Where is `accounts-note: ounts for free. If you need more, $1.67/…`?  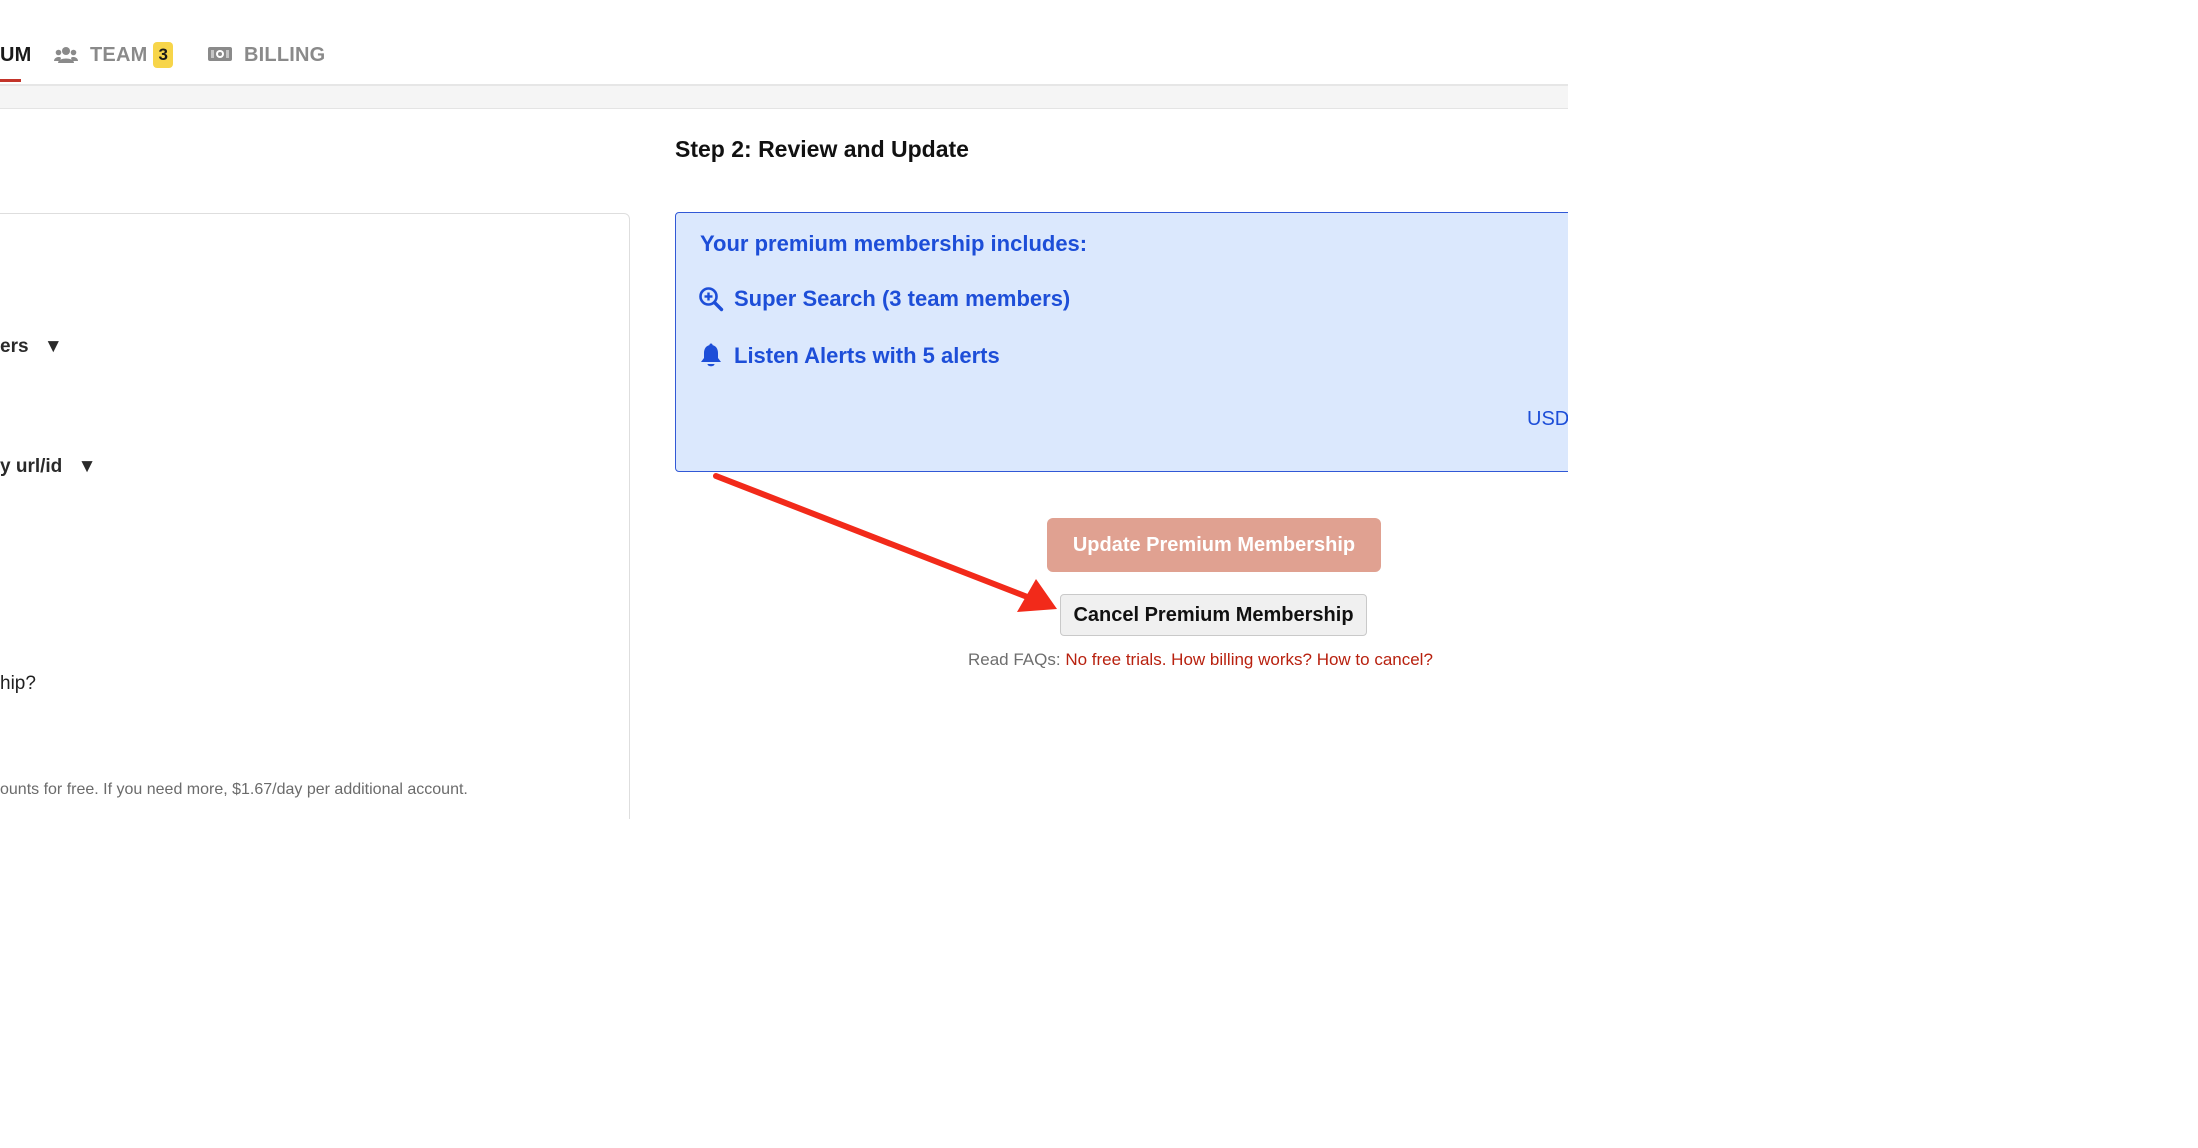
accounts-note: ounts for free. If you need more, $1.67/… is located at coordinates (234, 789).